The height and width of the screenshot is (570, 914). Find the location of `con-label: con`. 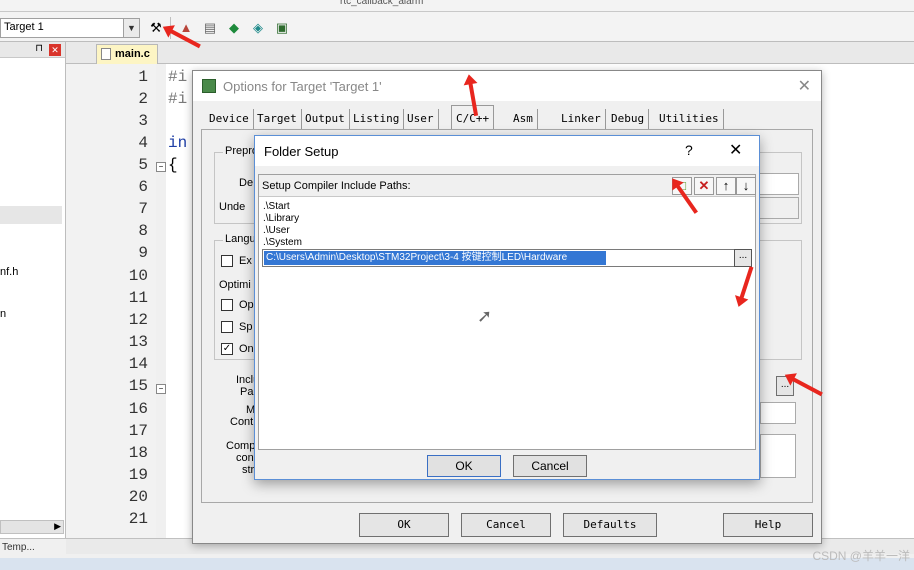

con-label: con is located at coordinates (245, 458).